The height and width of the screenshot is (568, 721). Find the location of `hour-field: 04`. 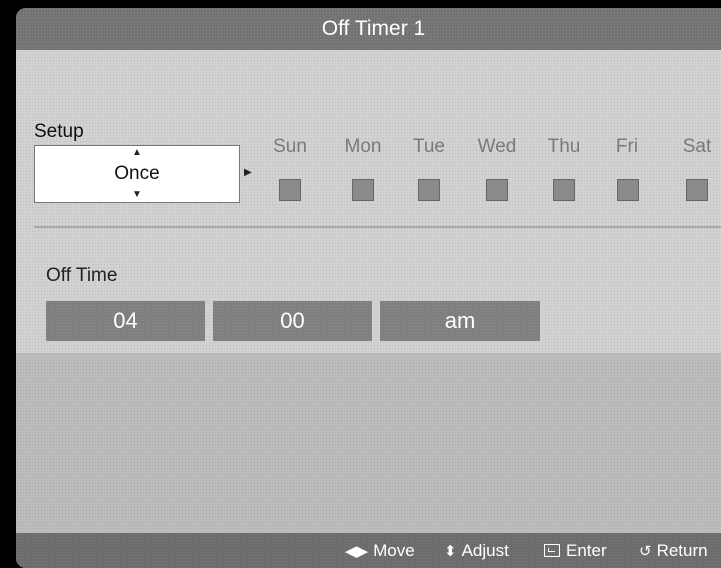

hour-field: 04 is located at coordinates (125, 321).